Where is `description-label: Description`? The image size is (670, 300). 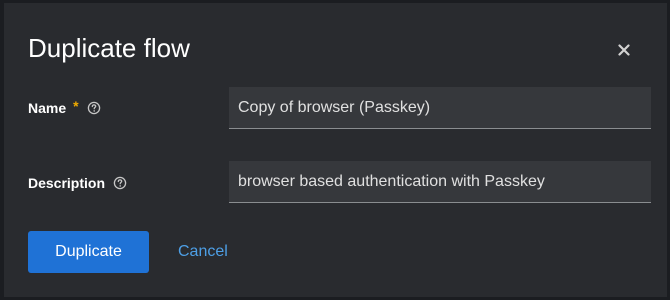
description-label: Description is located at coordinates (67, 183).